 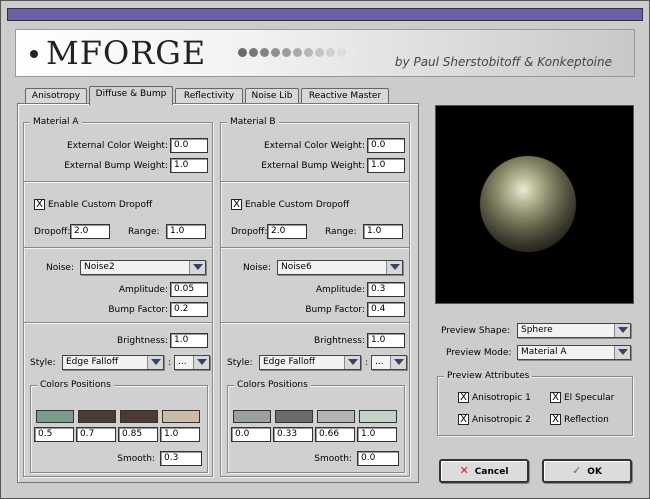 What do you see at coordinates (143, 290) in the screenshot?
I see `amplitude-label: Amplitude:` at bounding box center [143, 290].